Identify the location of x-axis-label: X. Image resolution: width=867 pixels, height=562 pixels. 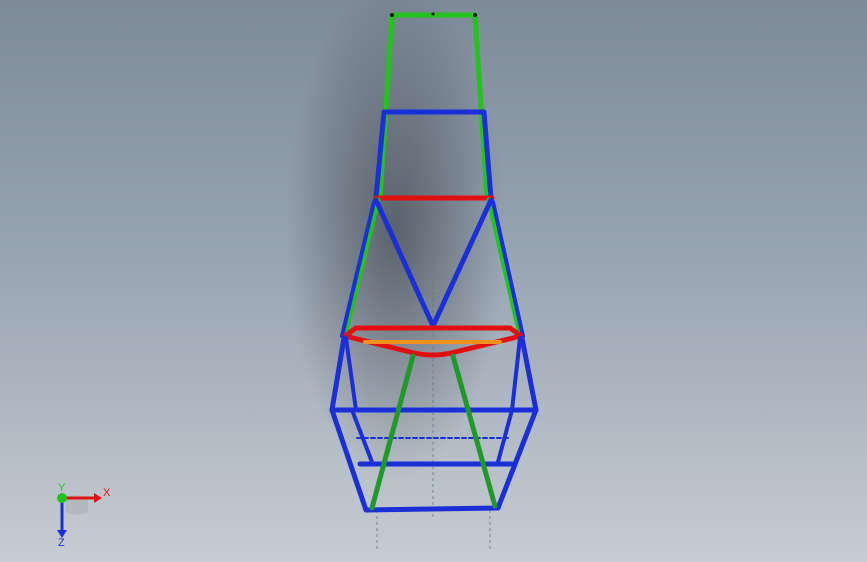
(107, 493).